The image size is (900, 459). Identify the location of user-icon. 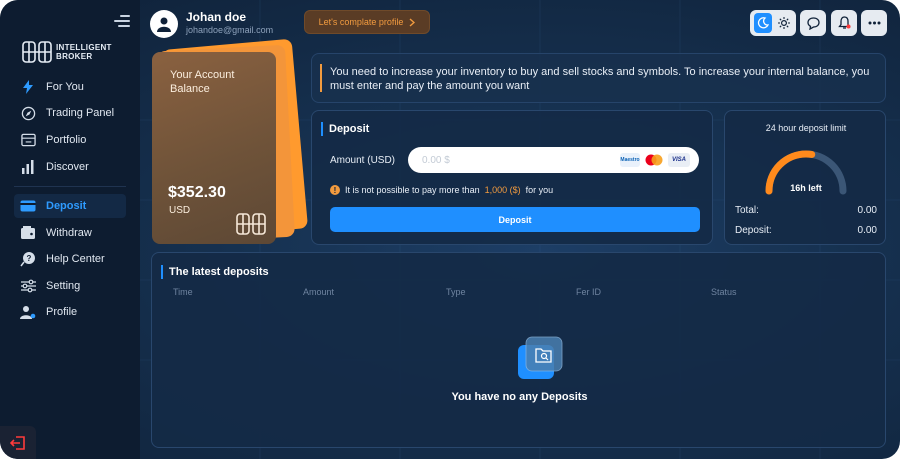
(164, 24).